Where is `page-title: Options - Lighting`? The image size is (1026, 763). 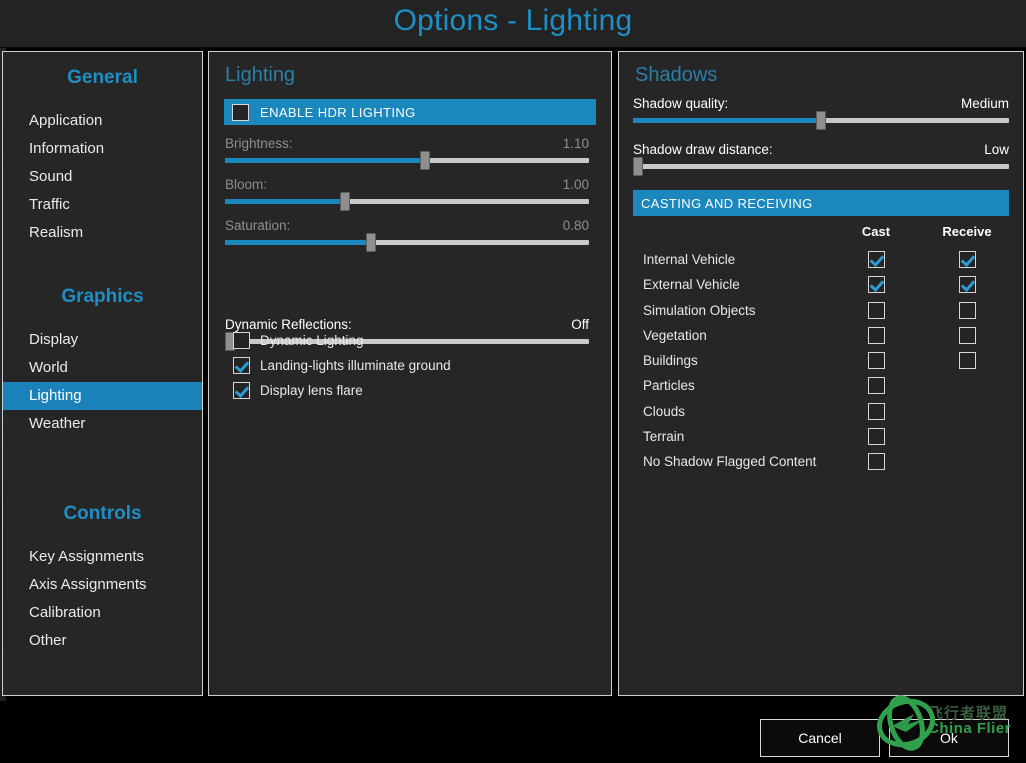 page-title: Options - Lighting is located at coordinates (513, 20).